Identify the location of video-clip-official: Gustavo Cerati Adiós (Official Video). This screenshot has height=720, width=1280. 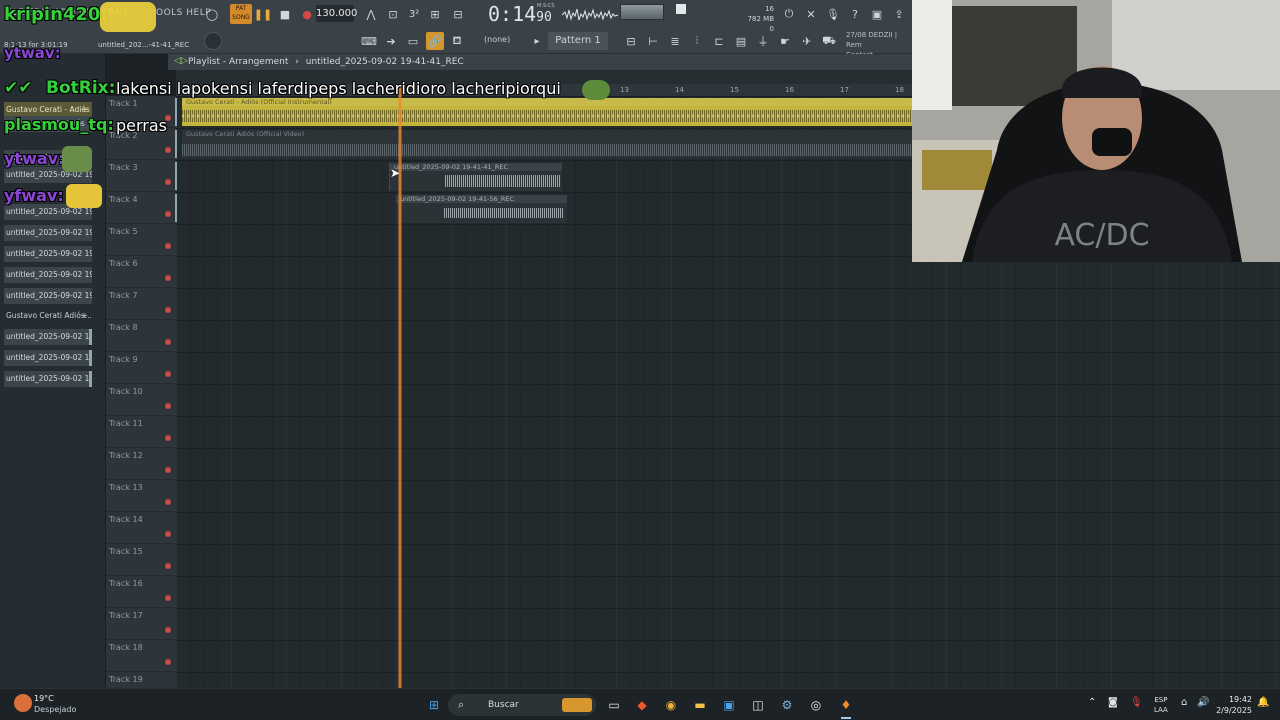
(547, 144).